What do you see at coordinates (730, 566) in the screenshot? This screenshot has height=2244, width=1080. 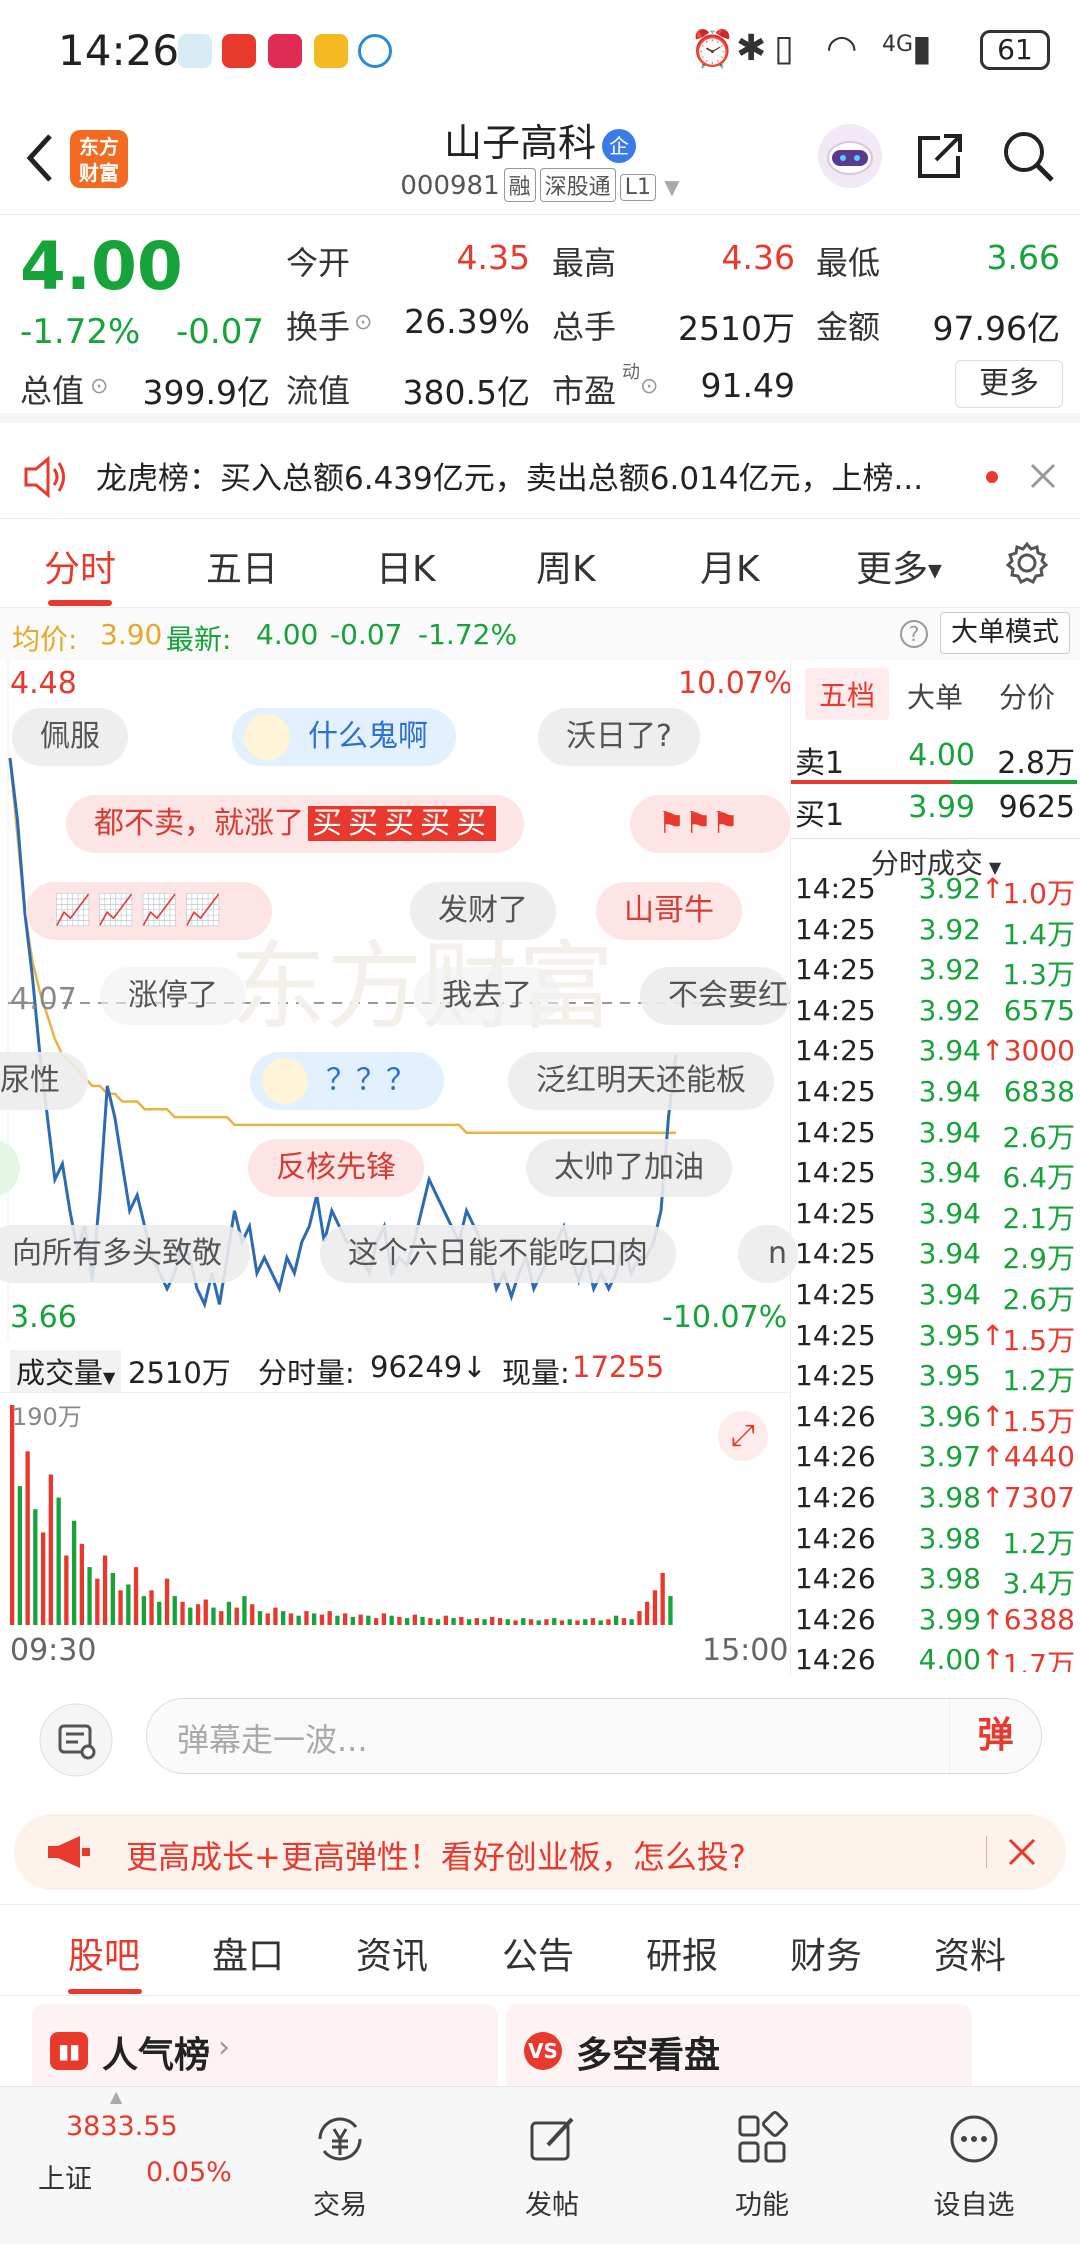 I see `tab-monthly-k: 月K` at bounding box center [730, 566].